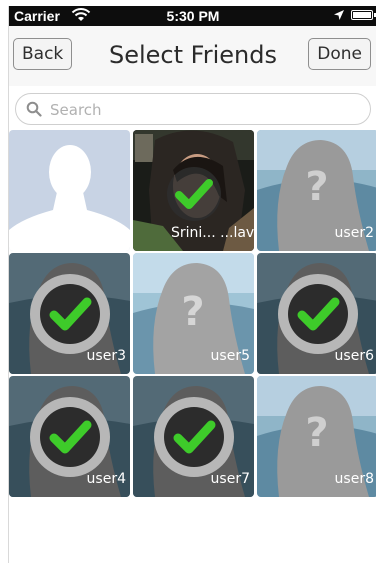 The height and width of the screenshot is (563, 376). I want to click on friend-tile: user3, so click(69, 313).